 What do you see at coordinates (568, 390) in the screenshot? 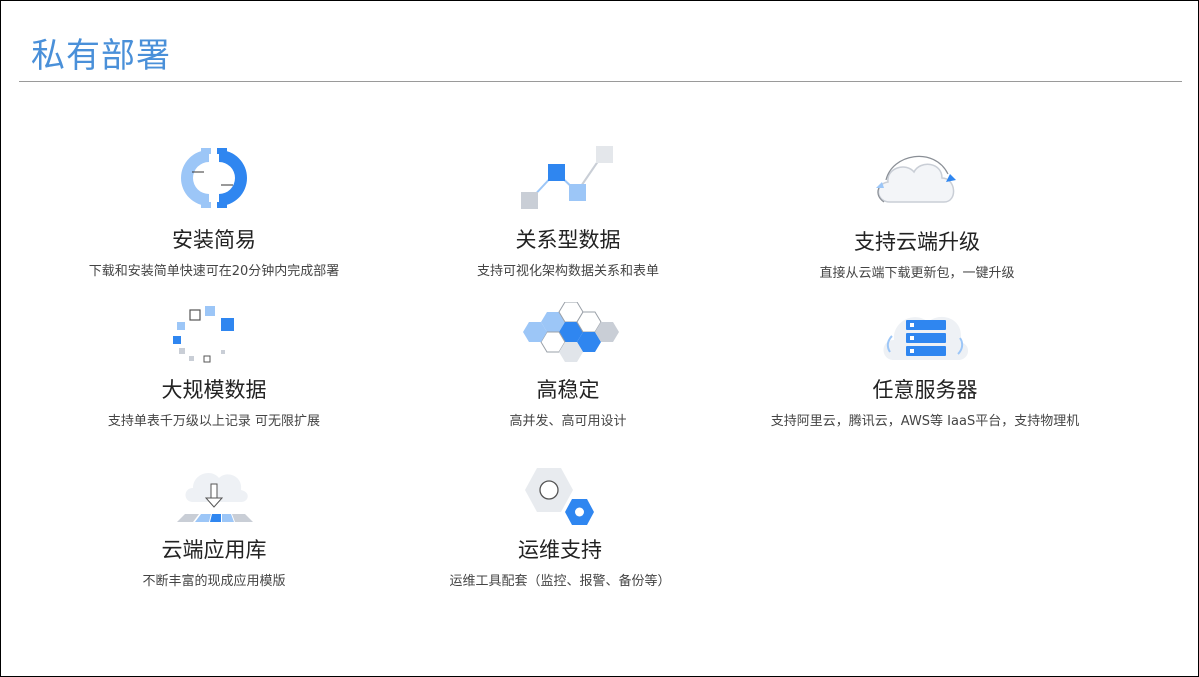
I see `feature-title: 高稳定` at bounding box center [568, 390].